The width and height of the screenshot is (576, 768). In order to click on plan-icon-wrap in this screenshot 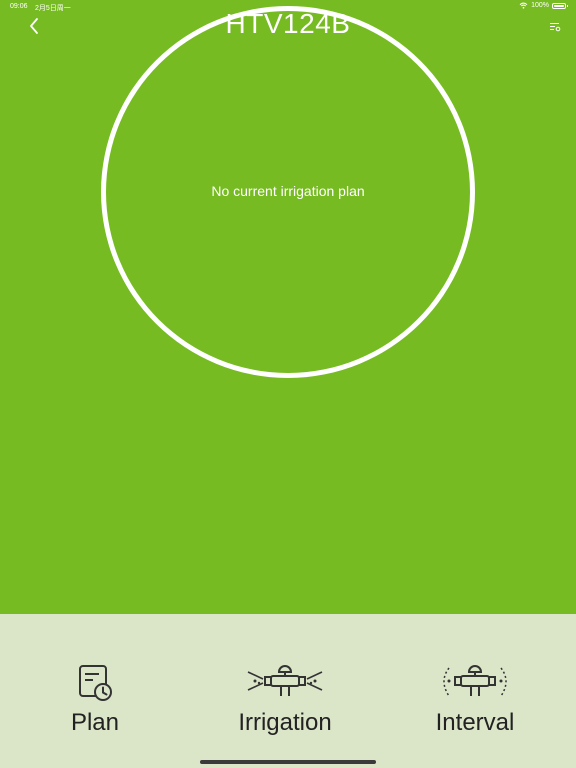, I will do `click(95, 683)`.